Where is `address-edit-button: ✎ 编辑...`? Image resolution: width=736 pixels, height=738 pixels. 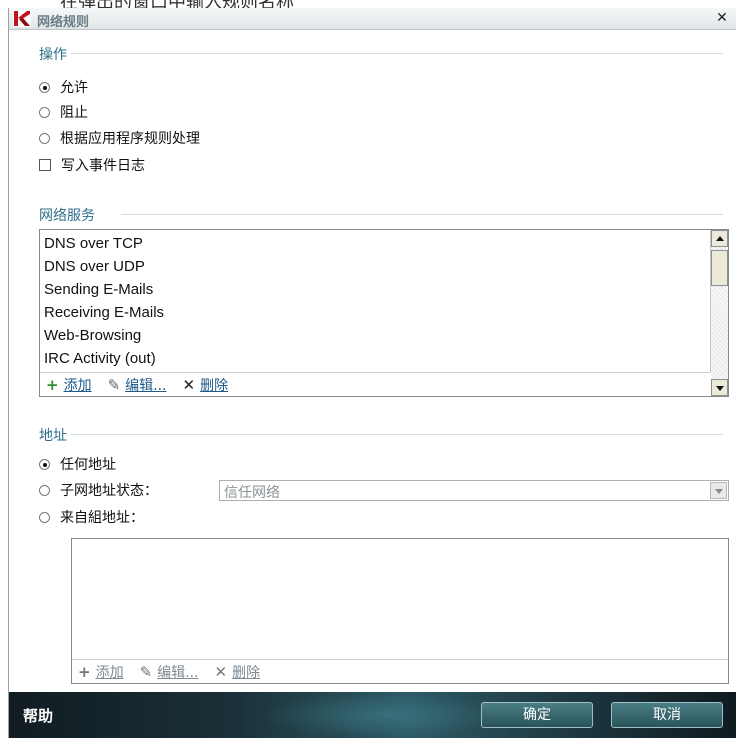
address-edit-button: ✎ 编辑... is located at coordinates (169, 672).